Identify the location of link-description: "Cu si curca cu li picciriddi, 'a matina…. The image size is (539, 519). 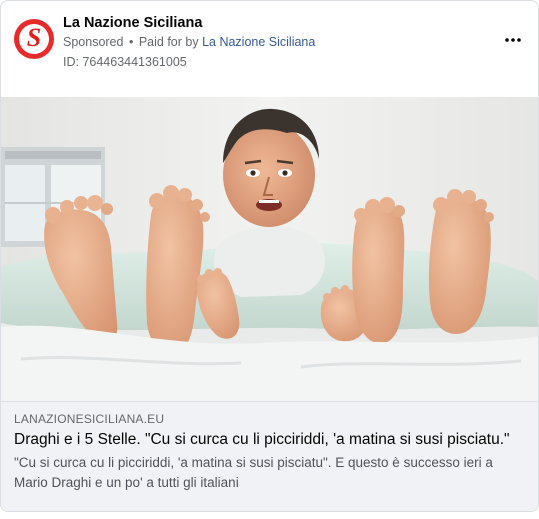
(253, 472).